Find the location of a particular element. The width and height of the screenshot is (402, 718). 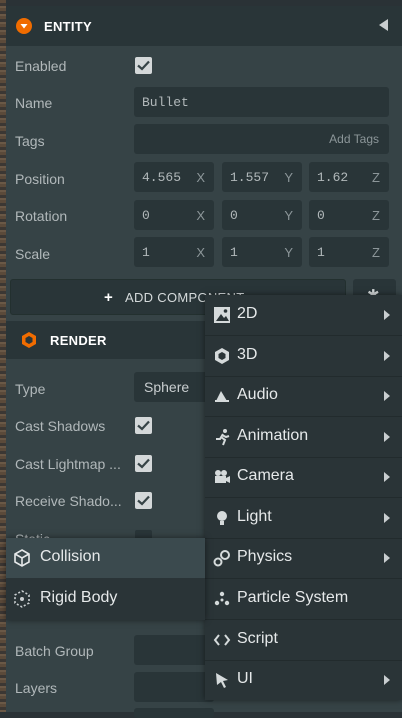

render-component-icon is located at coordinates (29, 341).